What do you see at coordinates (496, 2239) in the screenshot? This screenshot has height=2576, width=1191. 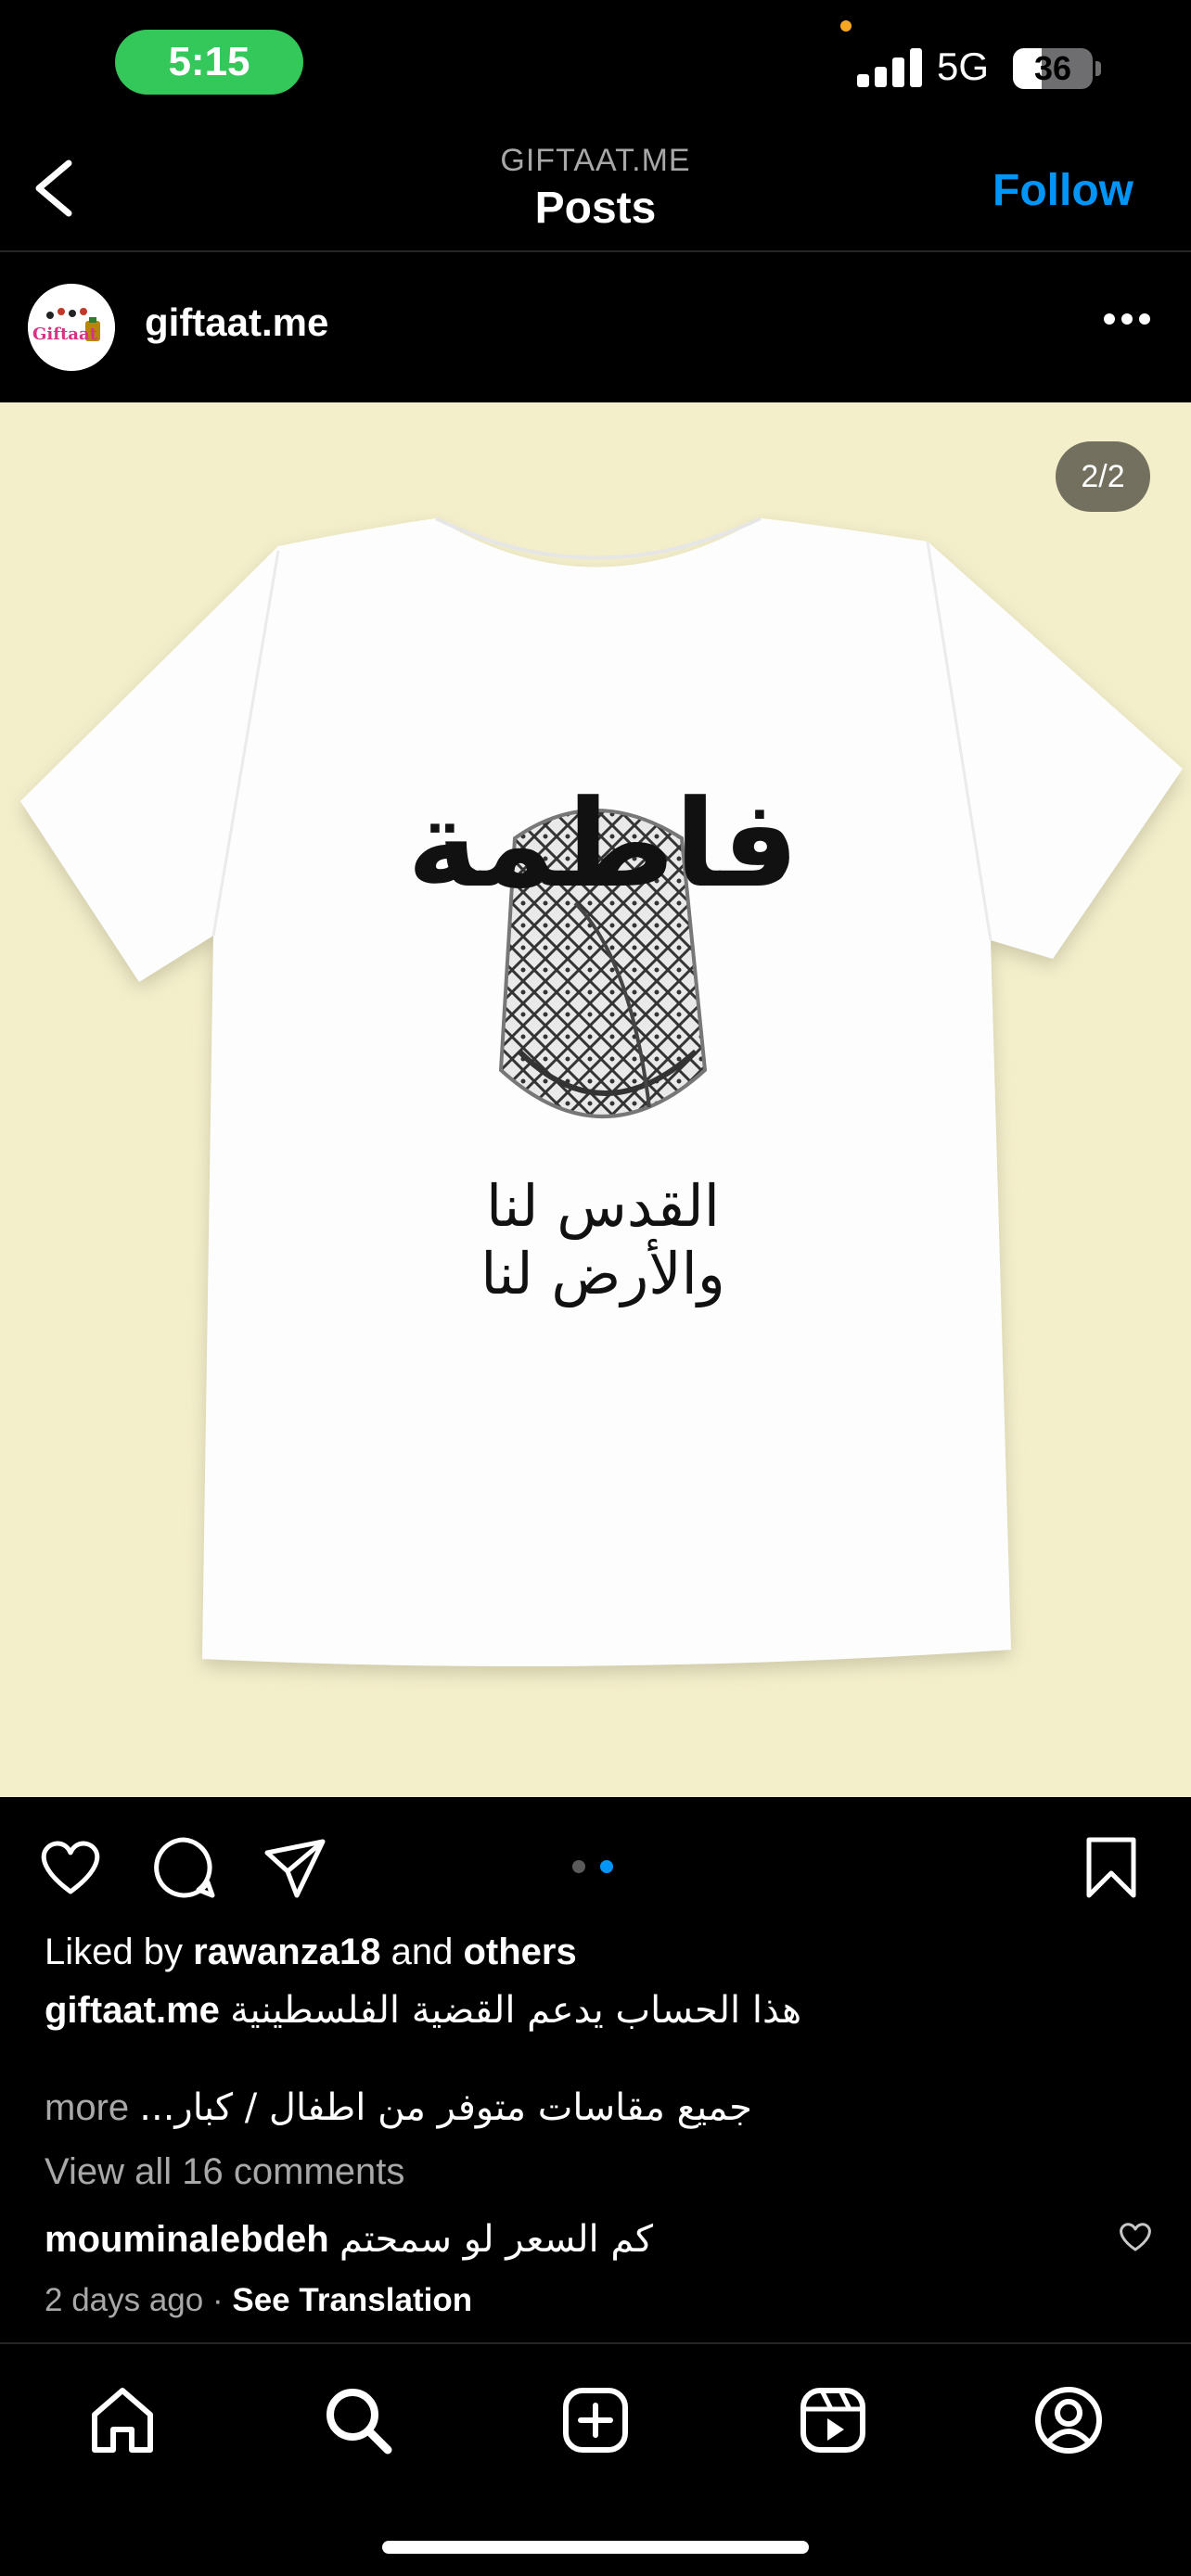 I see `comment-text: كم السعر لو سمحتم` at bounding box center [496, 2239].